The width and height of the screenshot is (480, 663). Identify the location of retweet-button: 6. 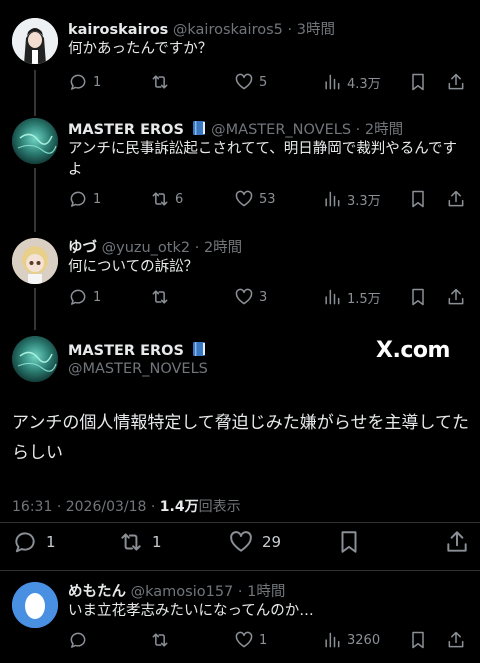
(166, 199).